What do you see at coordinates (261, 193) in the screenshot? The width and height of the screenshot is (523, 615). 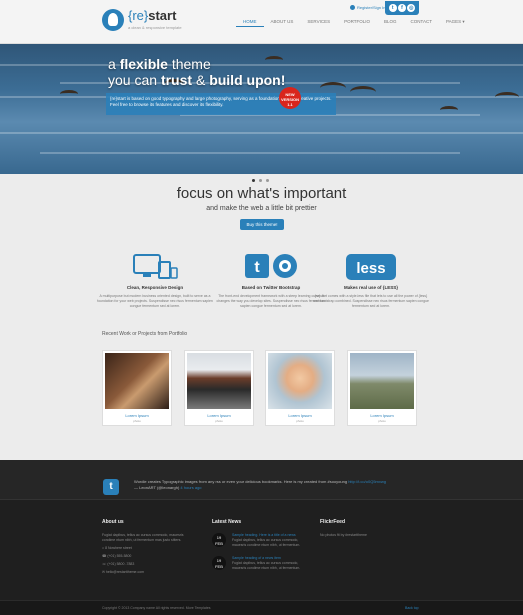 I see `intro-heading: focus on what's important` at bounding box center [261, 193].